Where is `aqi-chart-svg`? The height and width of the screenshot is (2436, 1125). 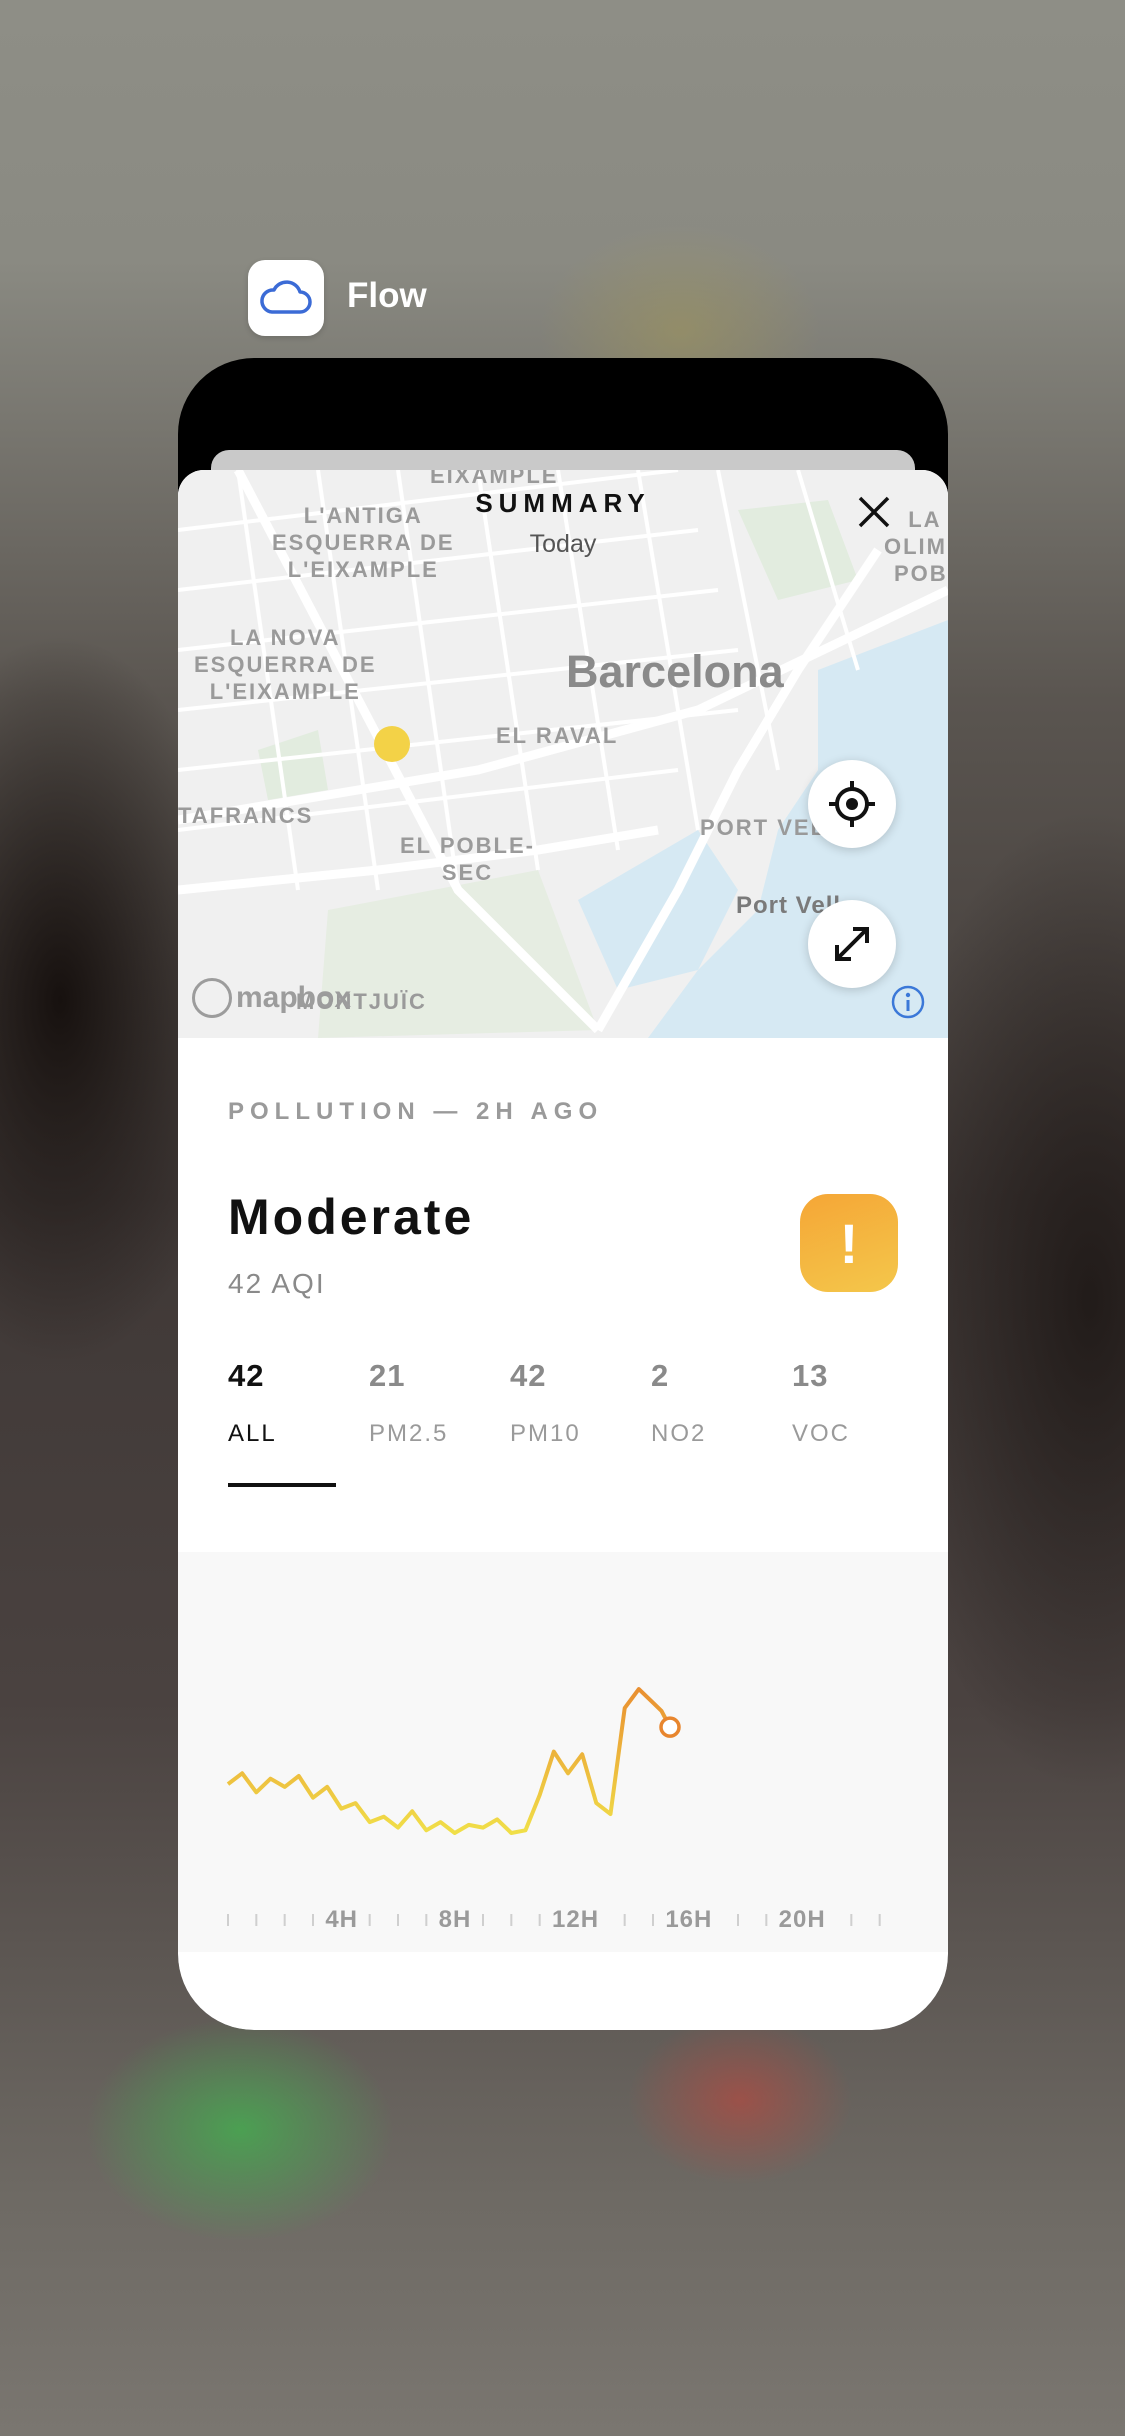
aqi-chart-svg is located at coordinates (553, 1806).